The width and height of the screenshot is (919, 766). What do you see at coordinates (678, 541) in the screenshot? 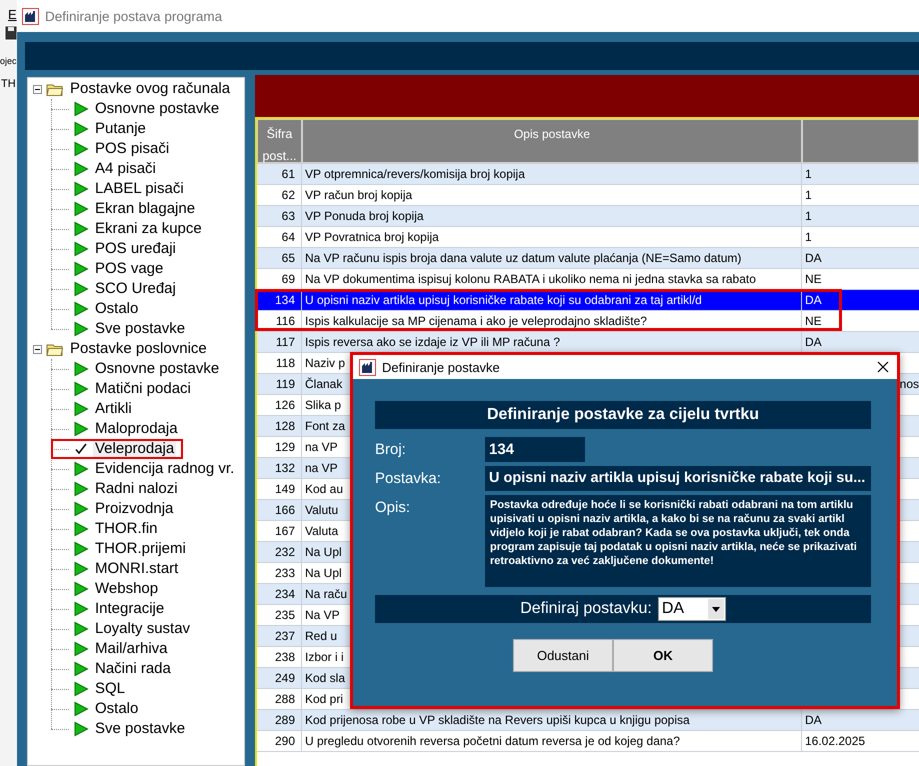
I see `description-field: Postavka određuje hoće li se korisnički rabati odabrani na tom artiklu upisivati u opisni naziv artikla, a kako bi se na računu za svaki artikl vidjelo koji je rabat odabran? Kada se ova postavka uključi, tek onda program zapisuje taj podatak u opisni naziv artikla, neće se prikazivati retroaktivno za već zaključene dokumente!` at bounding box center [678, 541].